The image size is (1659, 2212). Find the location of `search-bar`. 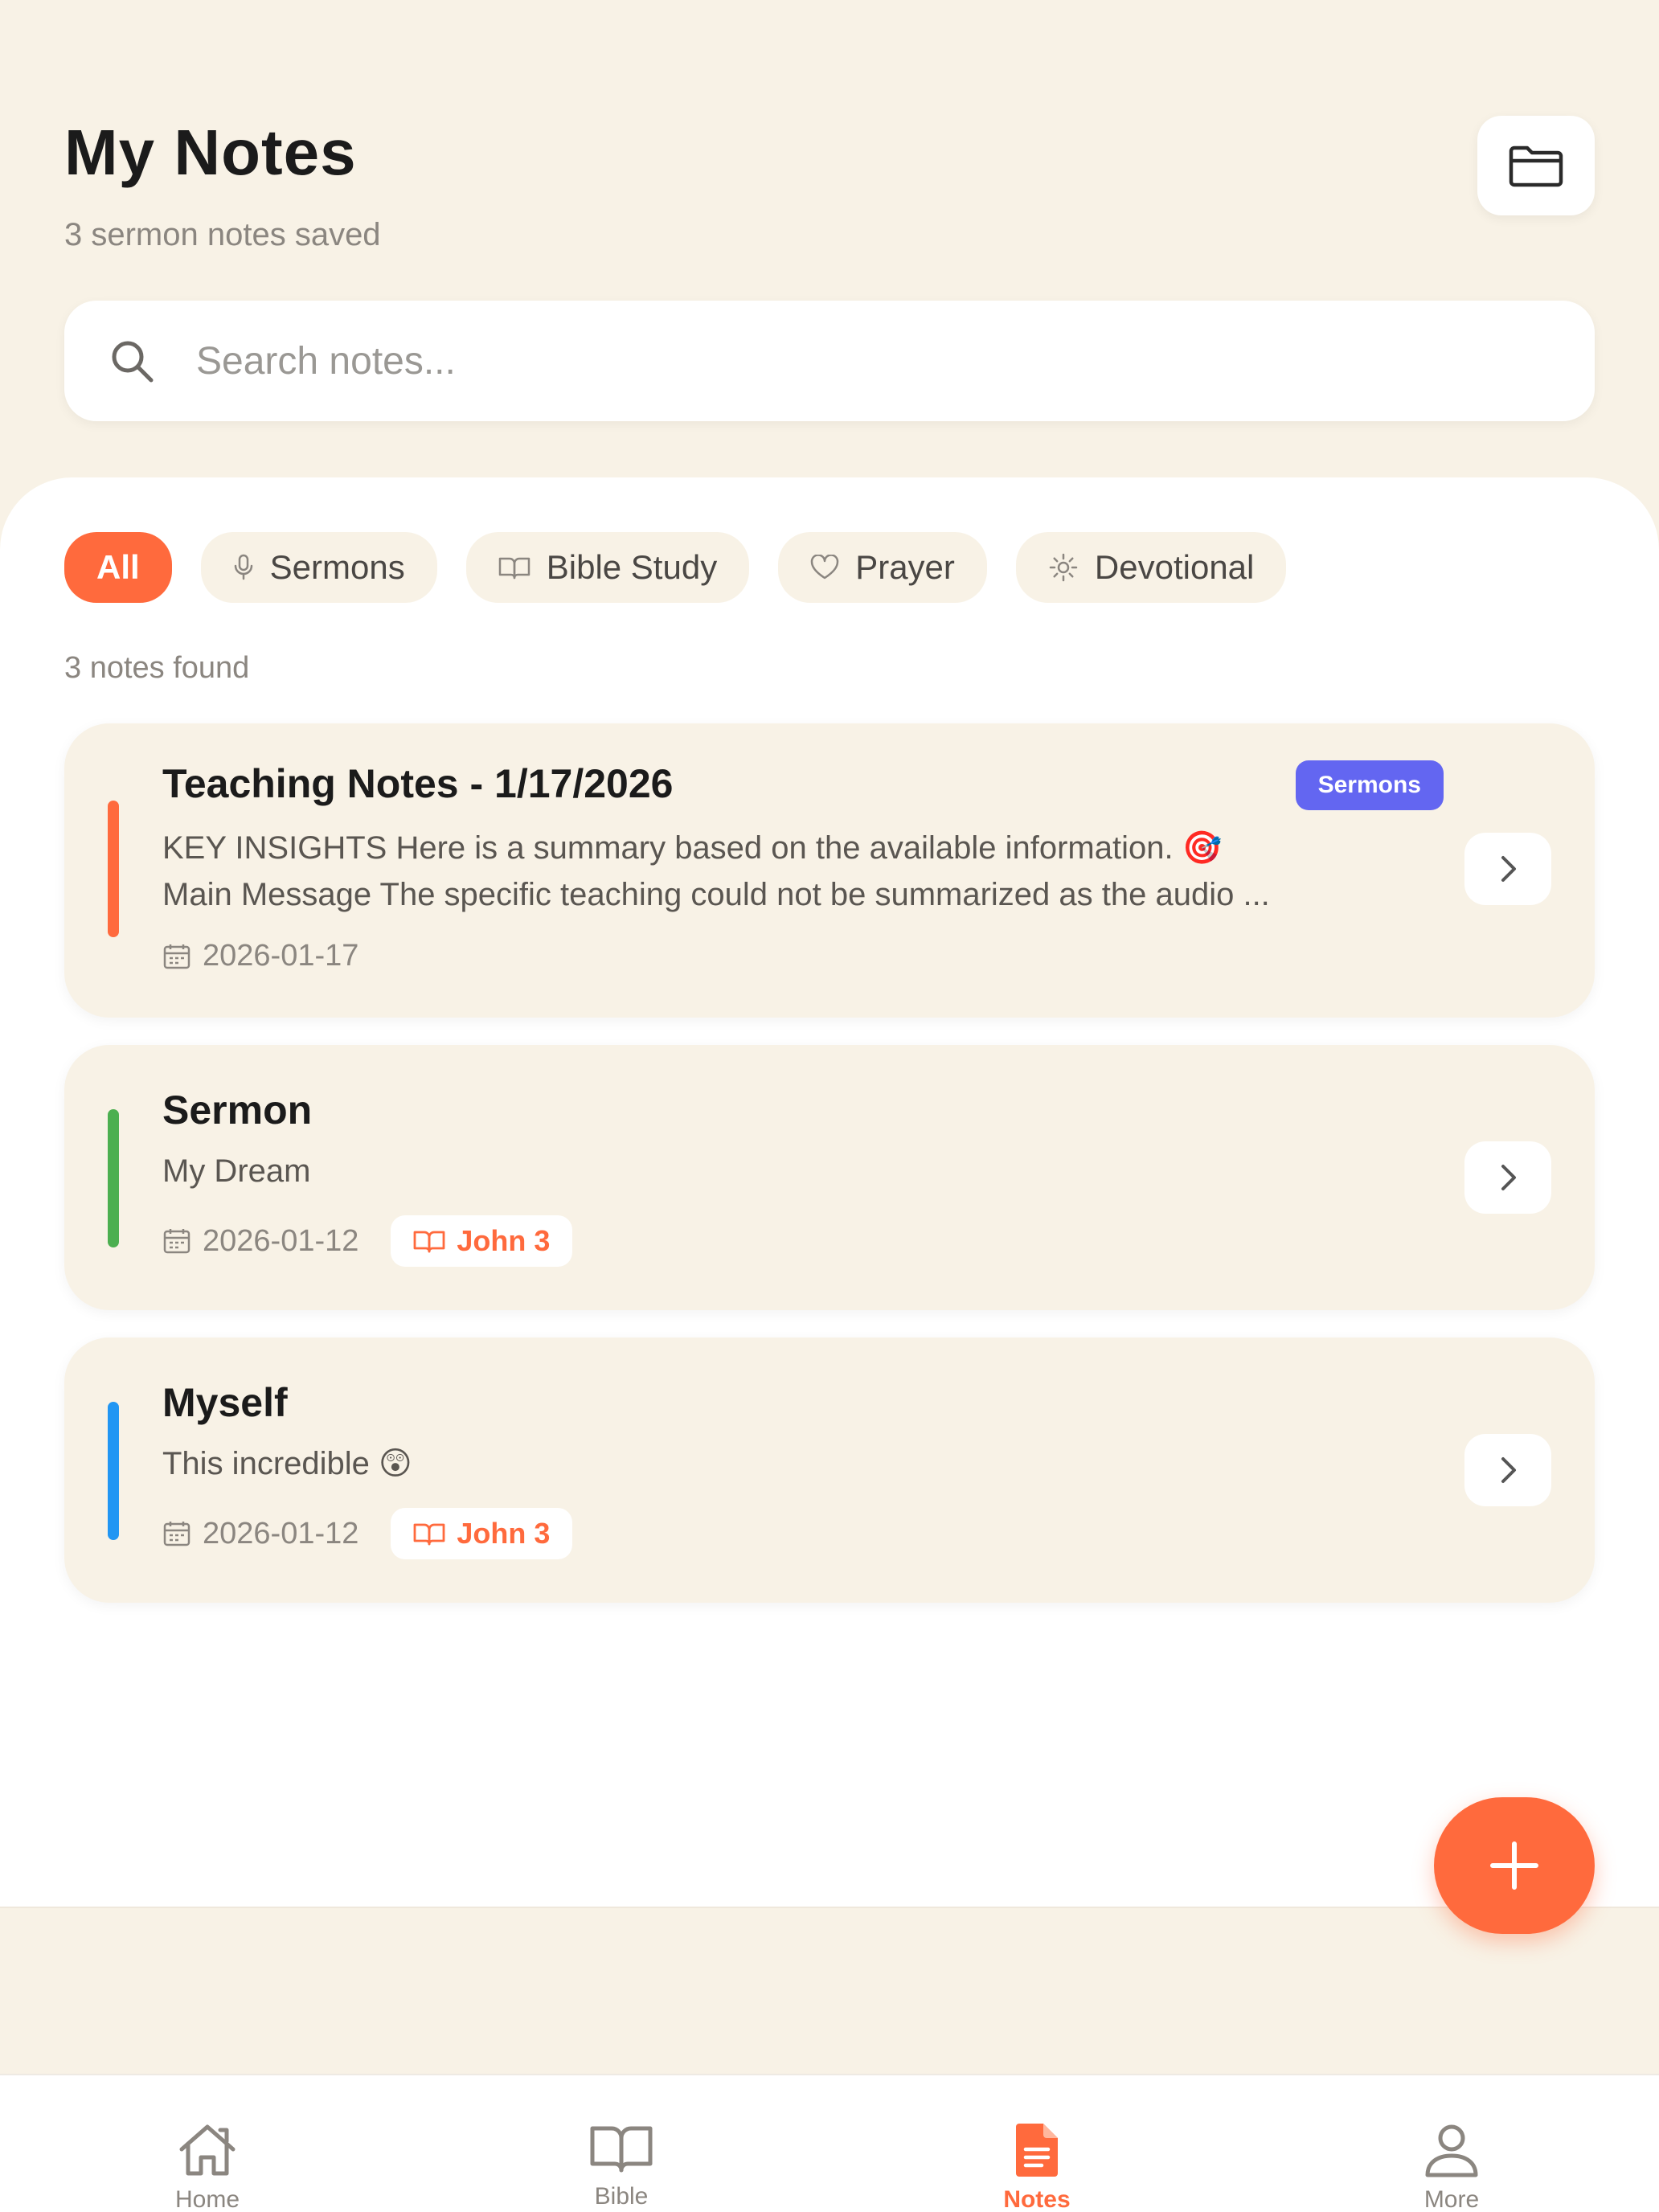

search-bar is located at coordinates (829, 361).